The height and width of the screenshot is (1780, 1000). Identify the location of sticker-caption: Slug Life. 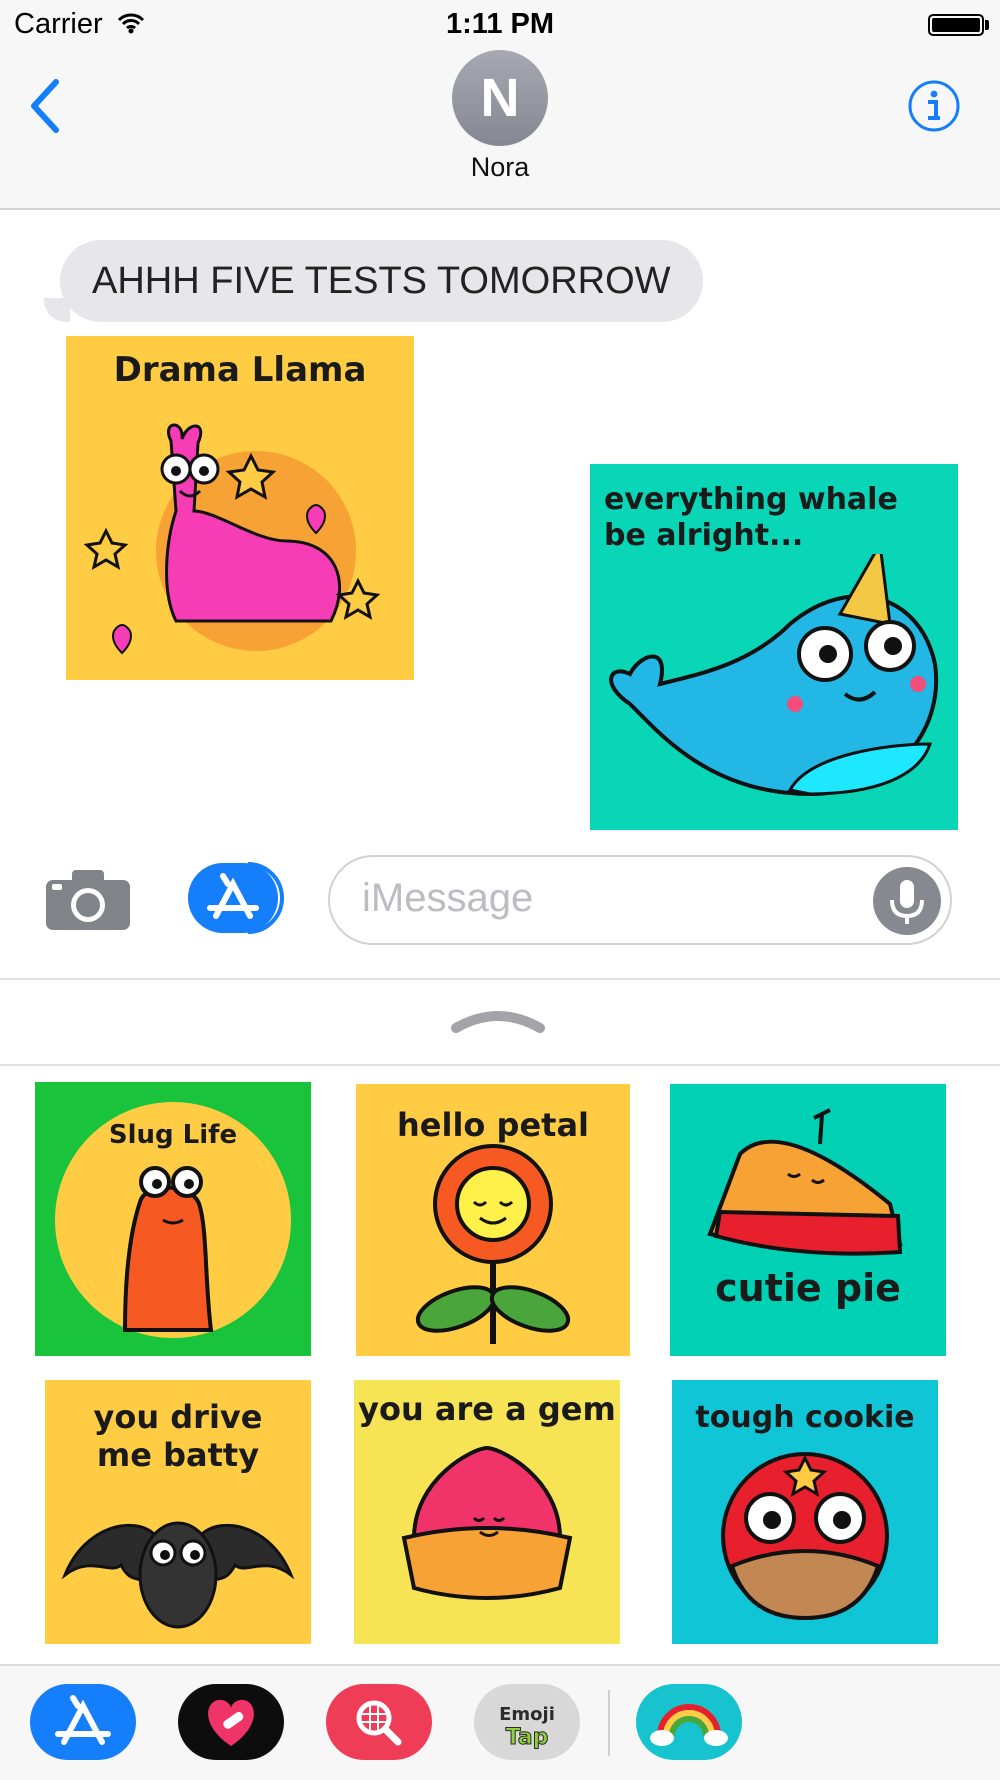
(173, 1135).